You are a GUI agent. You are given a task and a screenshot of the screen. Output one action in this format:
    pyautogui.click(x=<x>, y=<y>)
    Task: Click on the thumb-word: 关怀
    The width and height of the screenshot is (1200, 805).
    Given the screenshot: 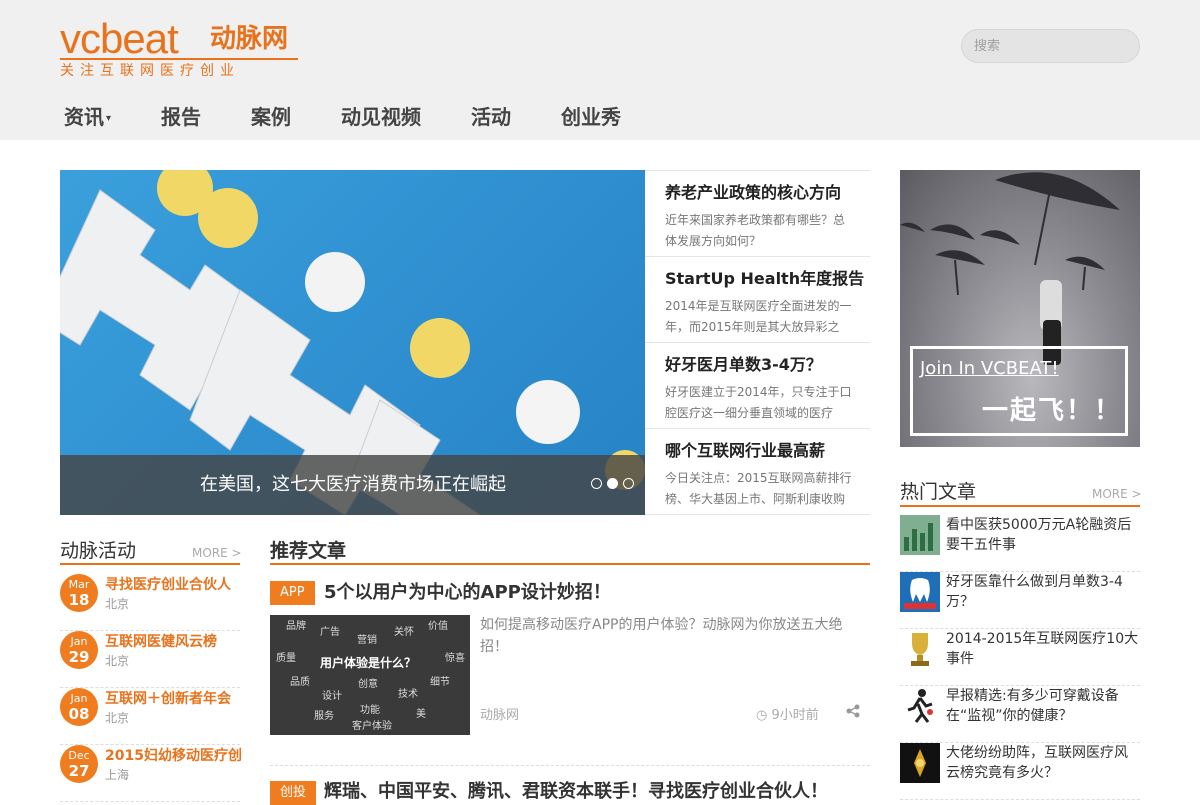 What is the action you would take?
    pyautogui.click(x=404, y=632)
    